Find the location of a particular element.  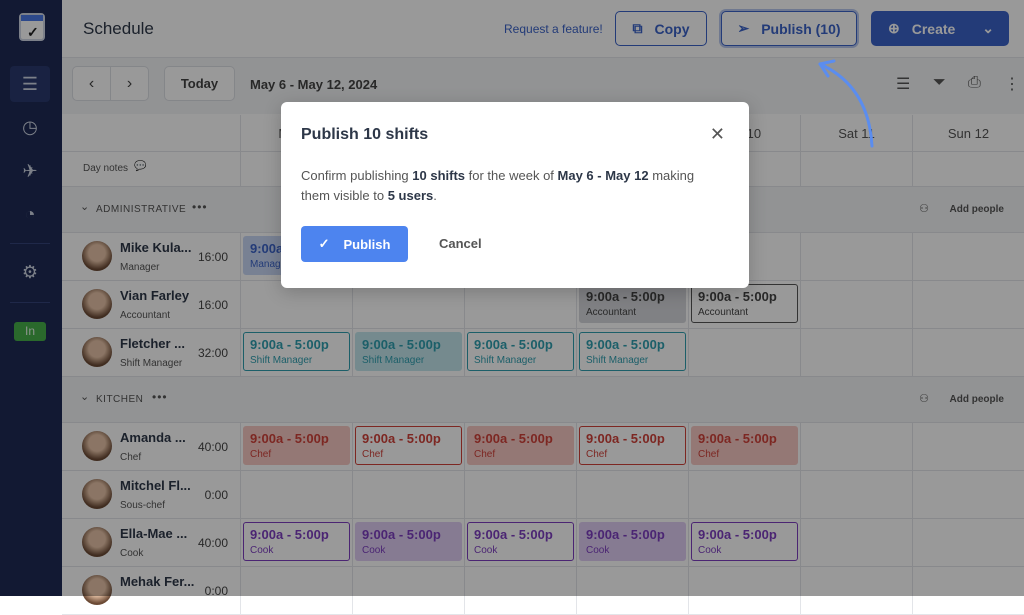

confirm-publish-button: ✓ Publish is located at coordinates (354, 244).